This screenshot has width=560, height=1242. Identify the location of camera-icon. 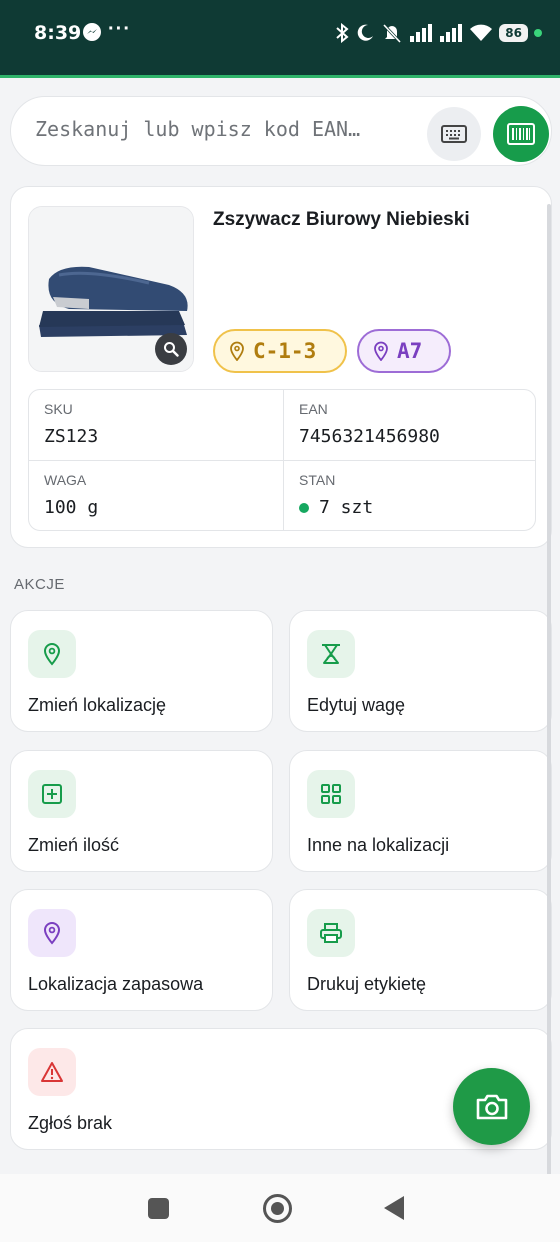
(491, 1106).